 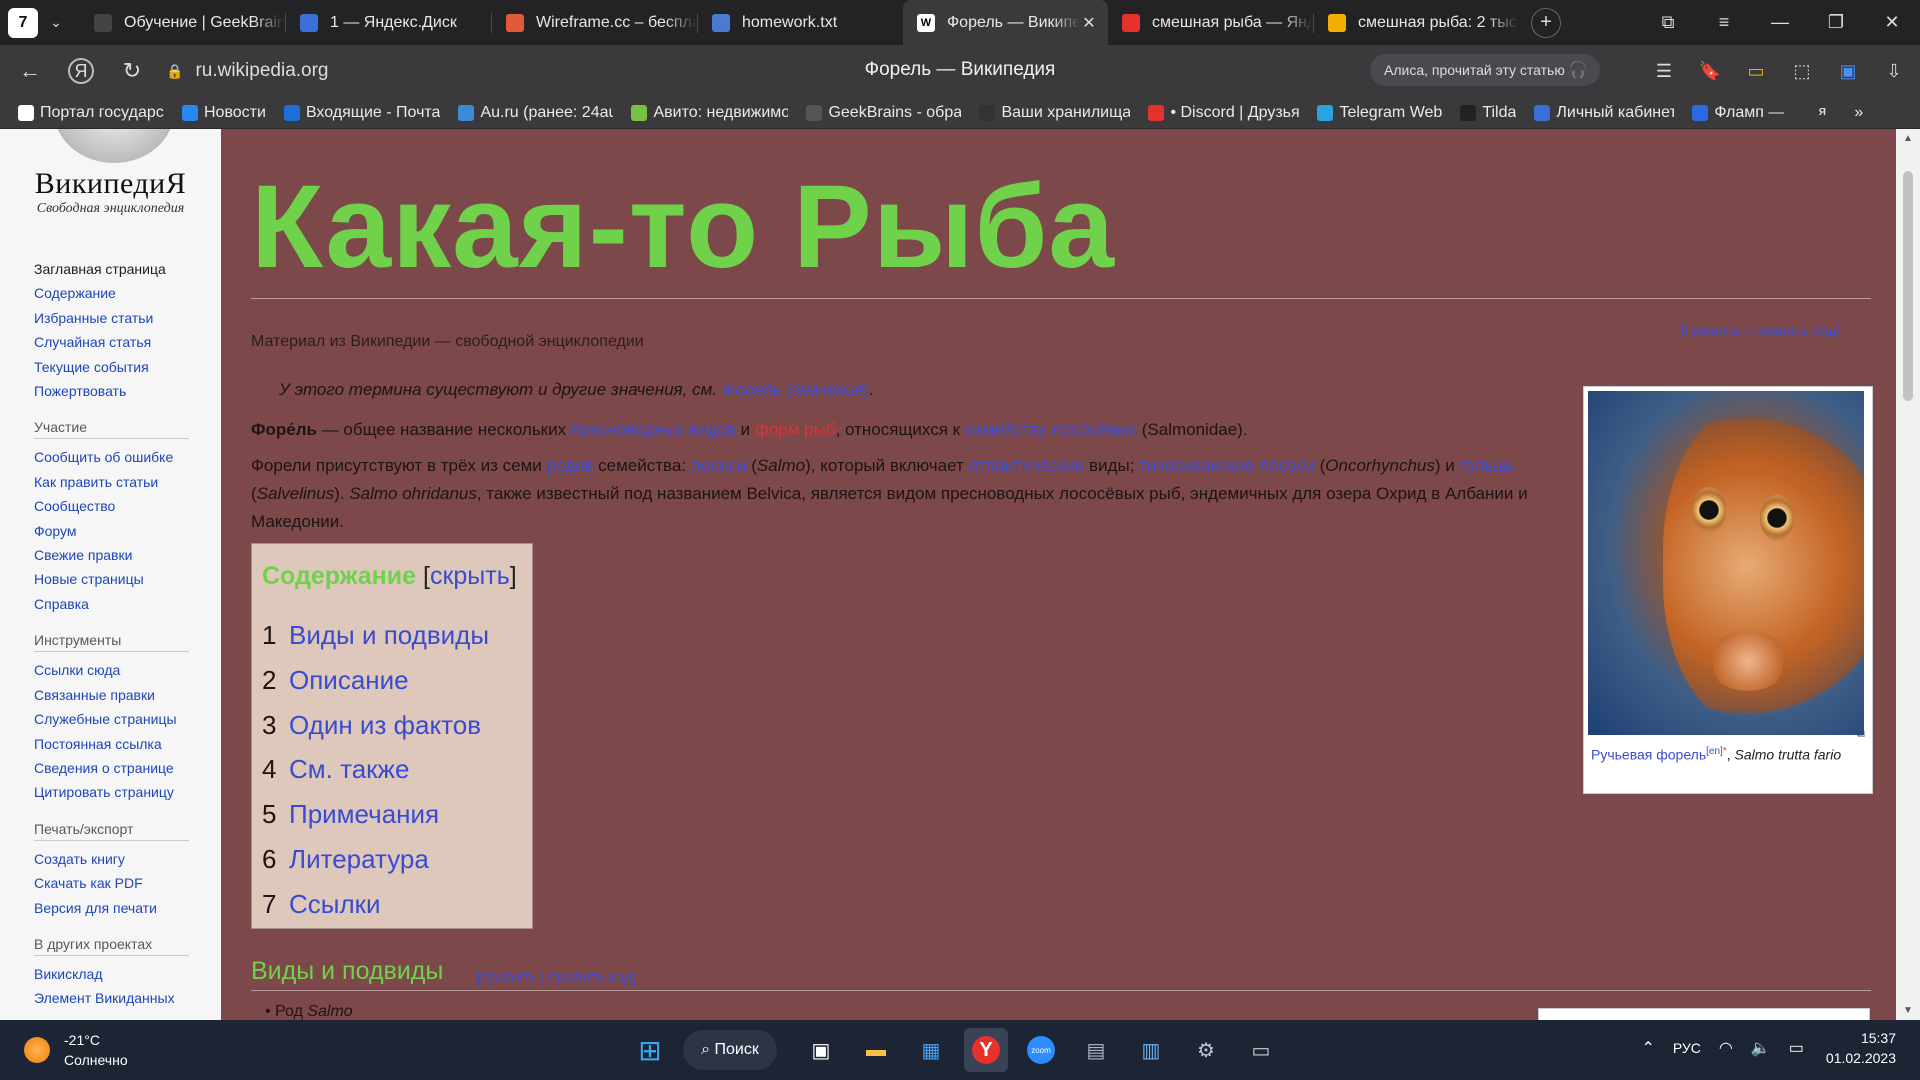 I want to click on bookmark-item: Tilda, so click(x=1488, y=113).